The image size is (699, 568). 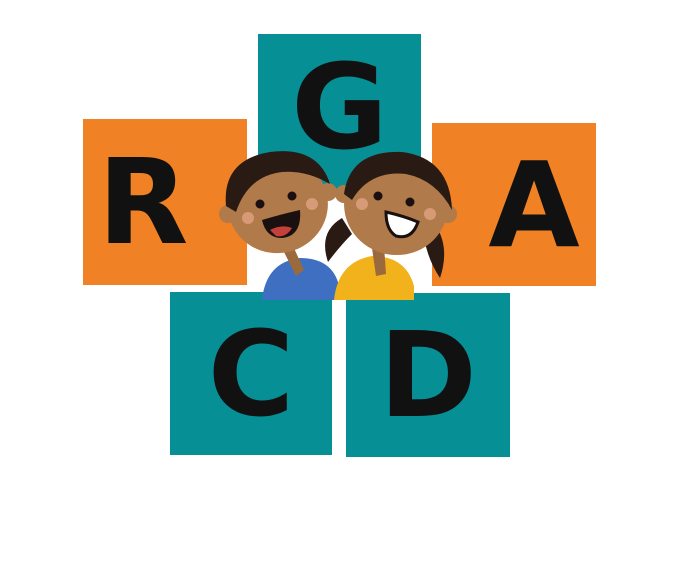 I want to click on letter-tile-r: R, so click(x=165, y=202).